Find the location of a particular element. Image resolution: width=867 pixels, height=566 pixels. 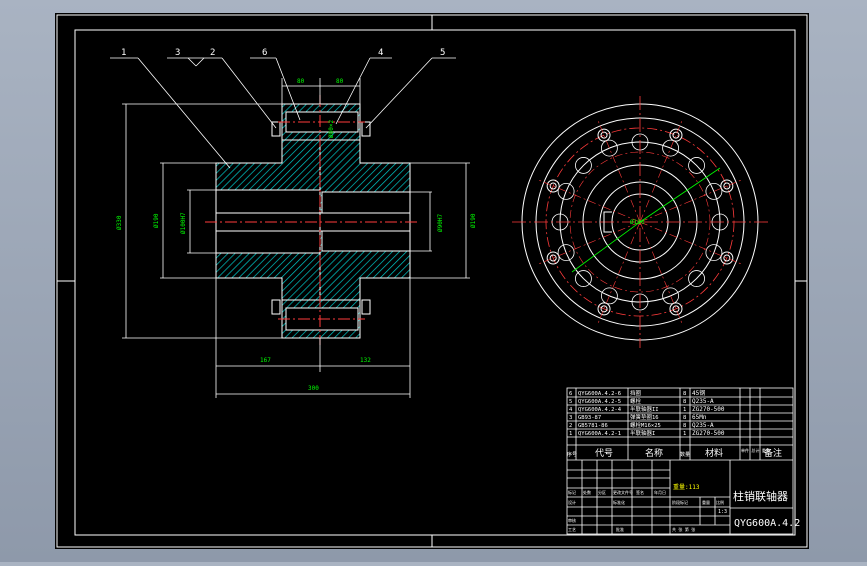

parts-header-code: 代号 is located at coordinates (604, 453).